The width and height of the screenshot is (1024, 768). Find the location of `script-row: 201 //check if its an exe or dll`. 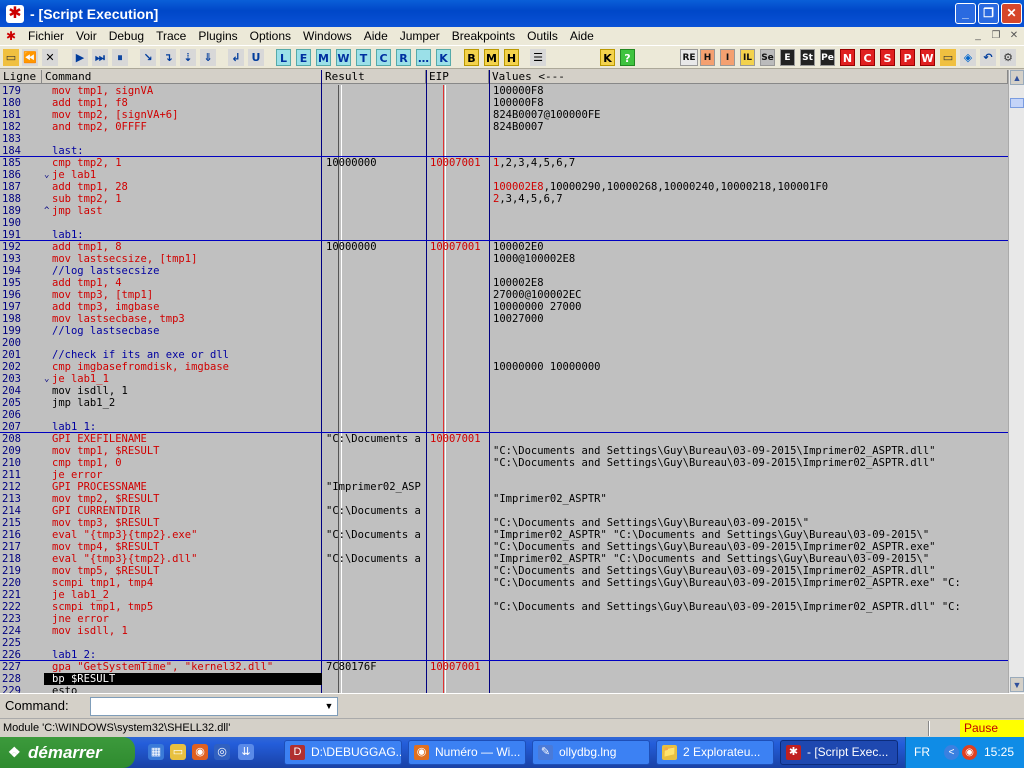

script-row: 201 //check if its an exe or dll is located at coordinates (504, 355).